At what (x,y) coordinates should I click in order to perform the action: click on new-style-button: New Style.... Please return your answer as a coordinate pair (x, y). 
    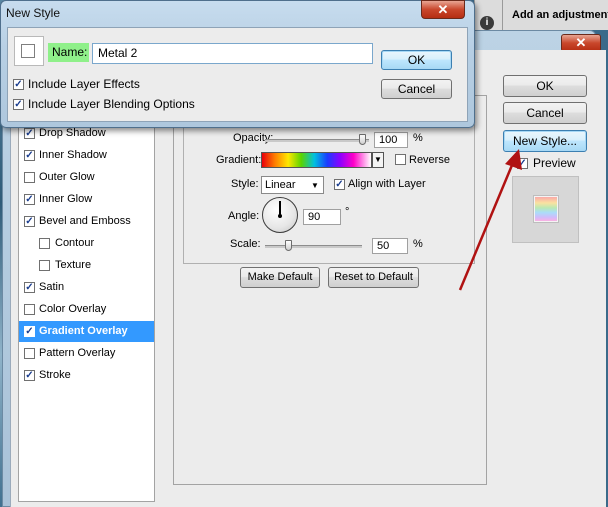
    Looking at the image, I should click on (545, 141).